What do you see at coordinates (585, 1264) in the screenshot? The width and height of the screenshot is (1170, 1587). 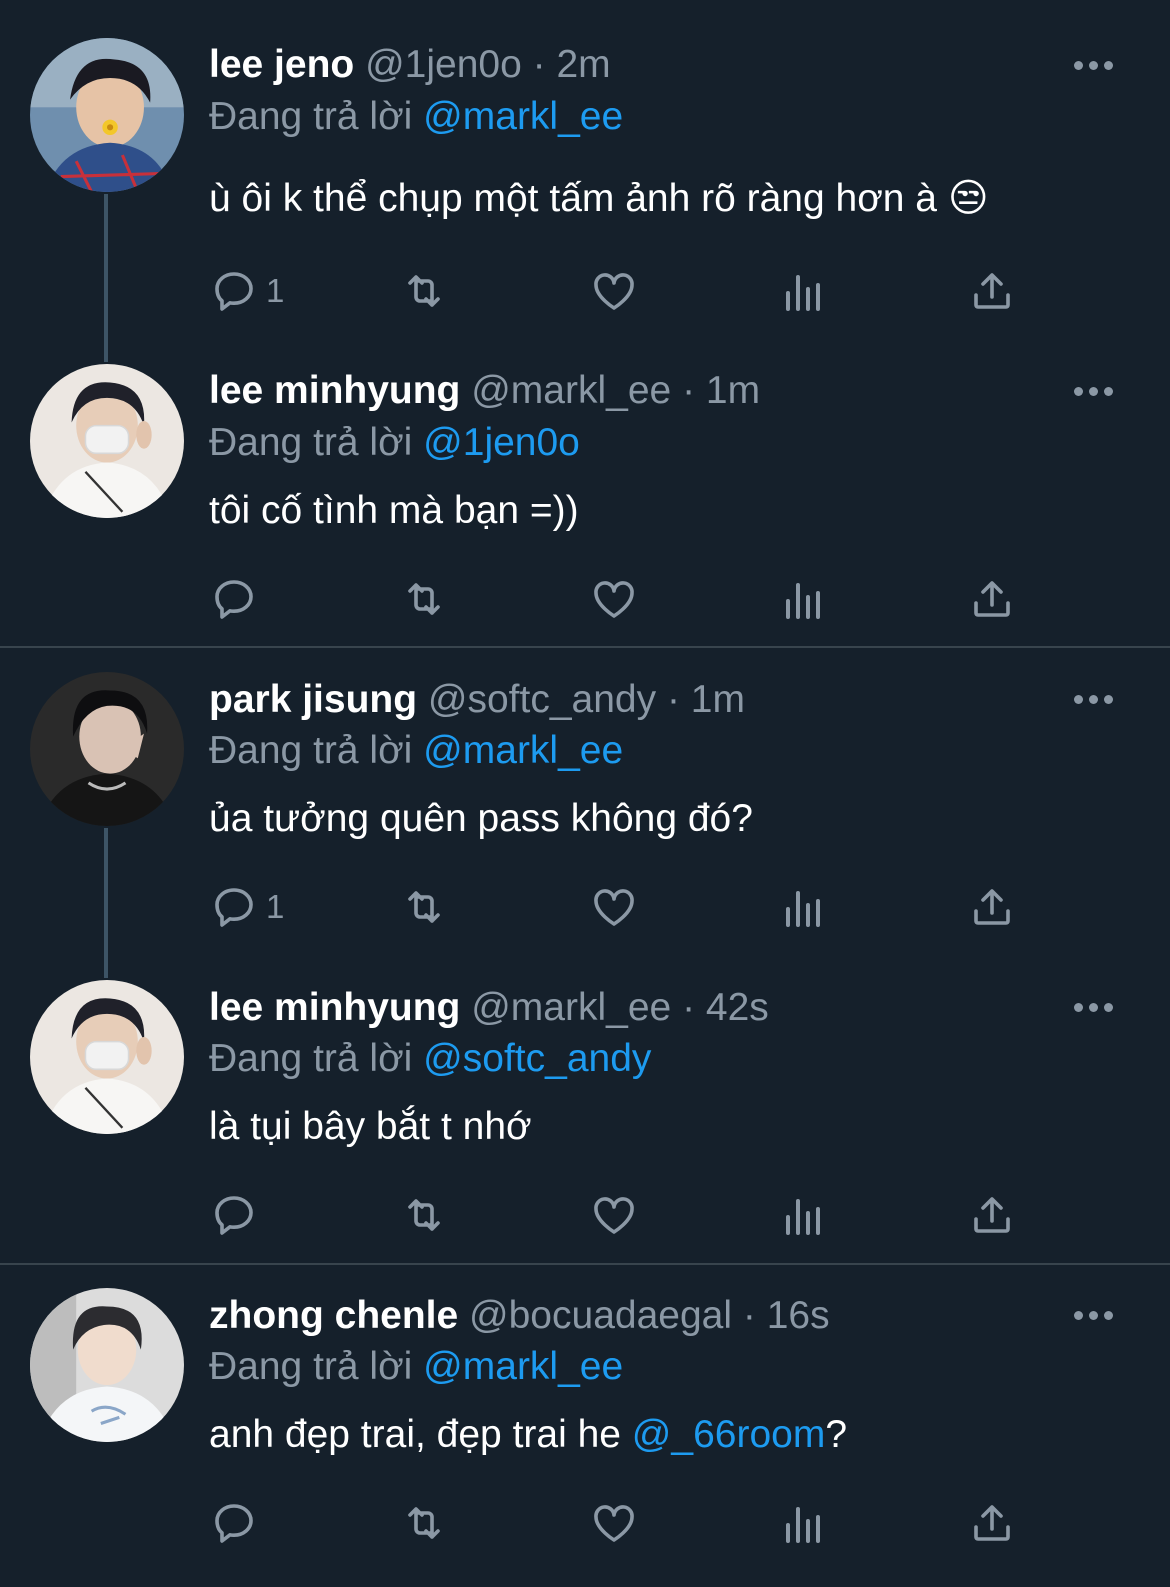 I see `divider` at bounding box center [585, 1264].